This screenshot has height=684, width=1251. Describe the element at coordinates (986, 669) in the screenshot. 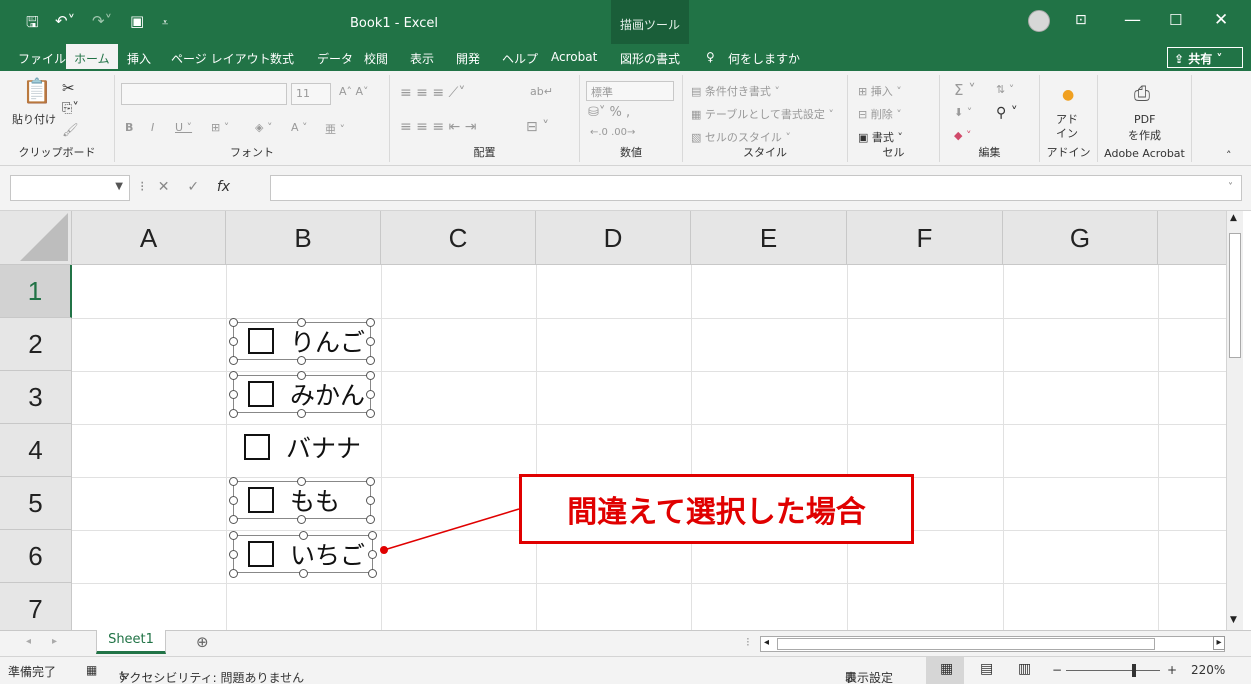

I see `page-layout-view-icon: ▤` at that location.